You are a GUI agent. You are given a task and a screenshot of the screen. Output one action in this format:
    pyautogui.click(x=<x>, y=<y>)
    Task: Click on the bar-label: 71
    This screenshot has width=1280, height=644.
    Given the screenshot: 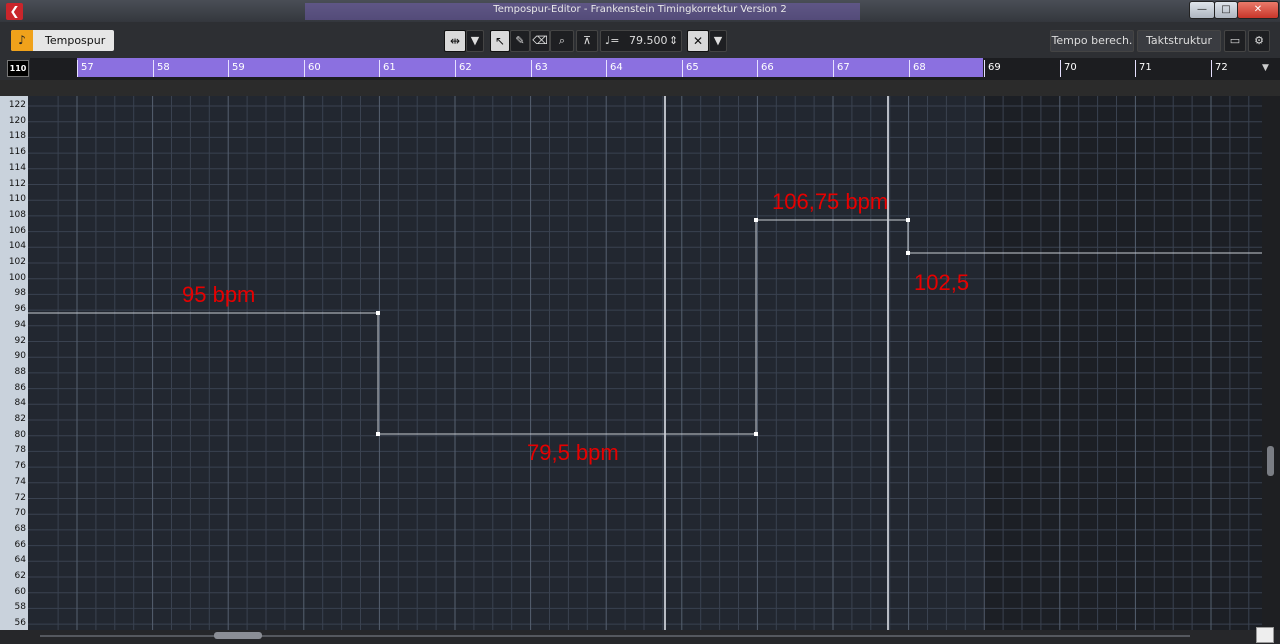 What is the action you would take?
    pyautogui.click(x=1145, y=67)
    